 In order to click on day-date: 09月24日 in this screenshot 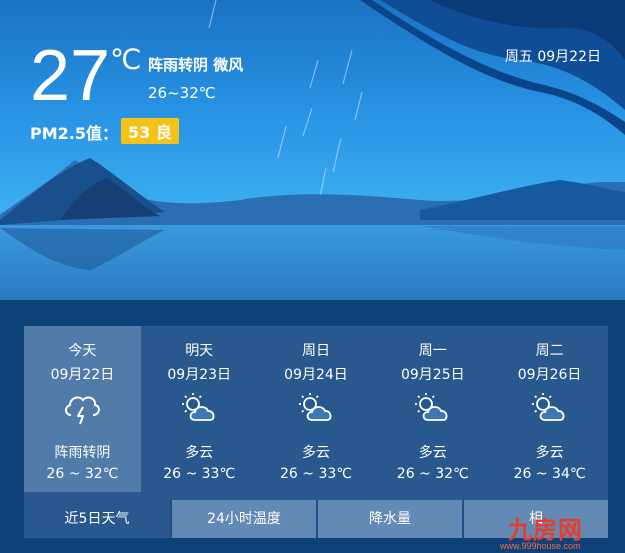, I will do `click(316, 375)`.